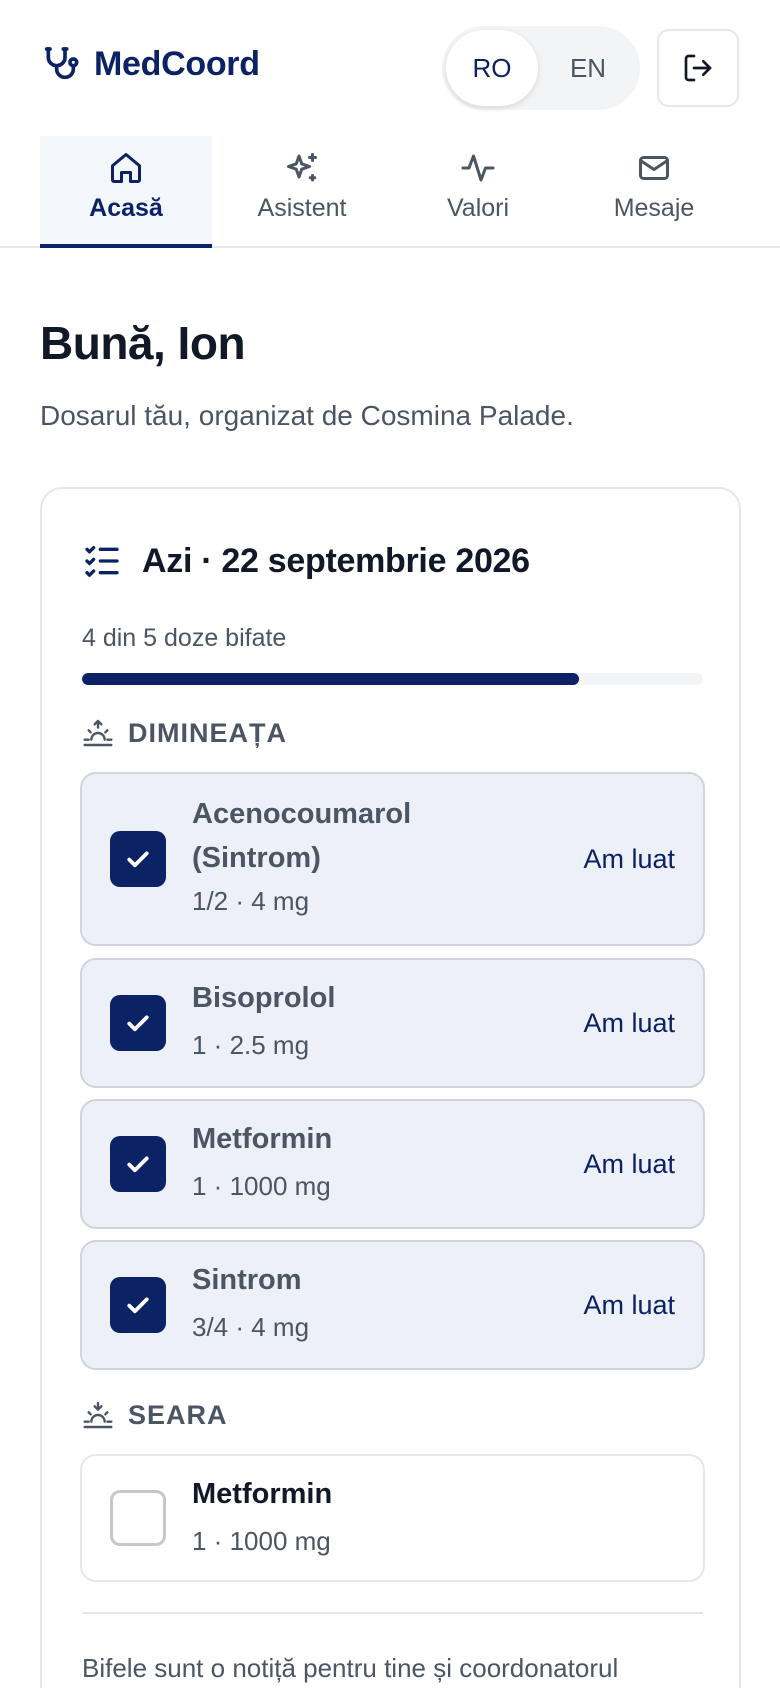  What do you see at coordinates (302, 167) in the screenshot?
I see `sparkles-icon` at bounding box center [302, 167].